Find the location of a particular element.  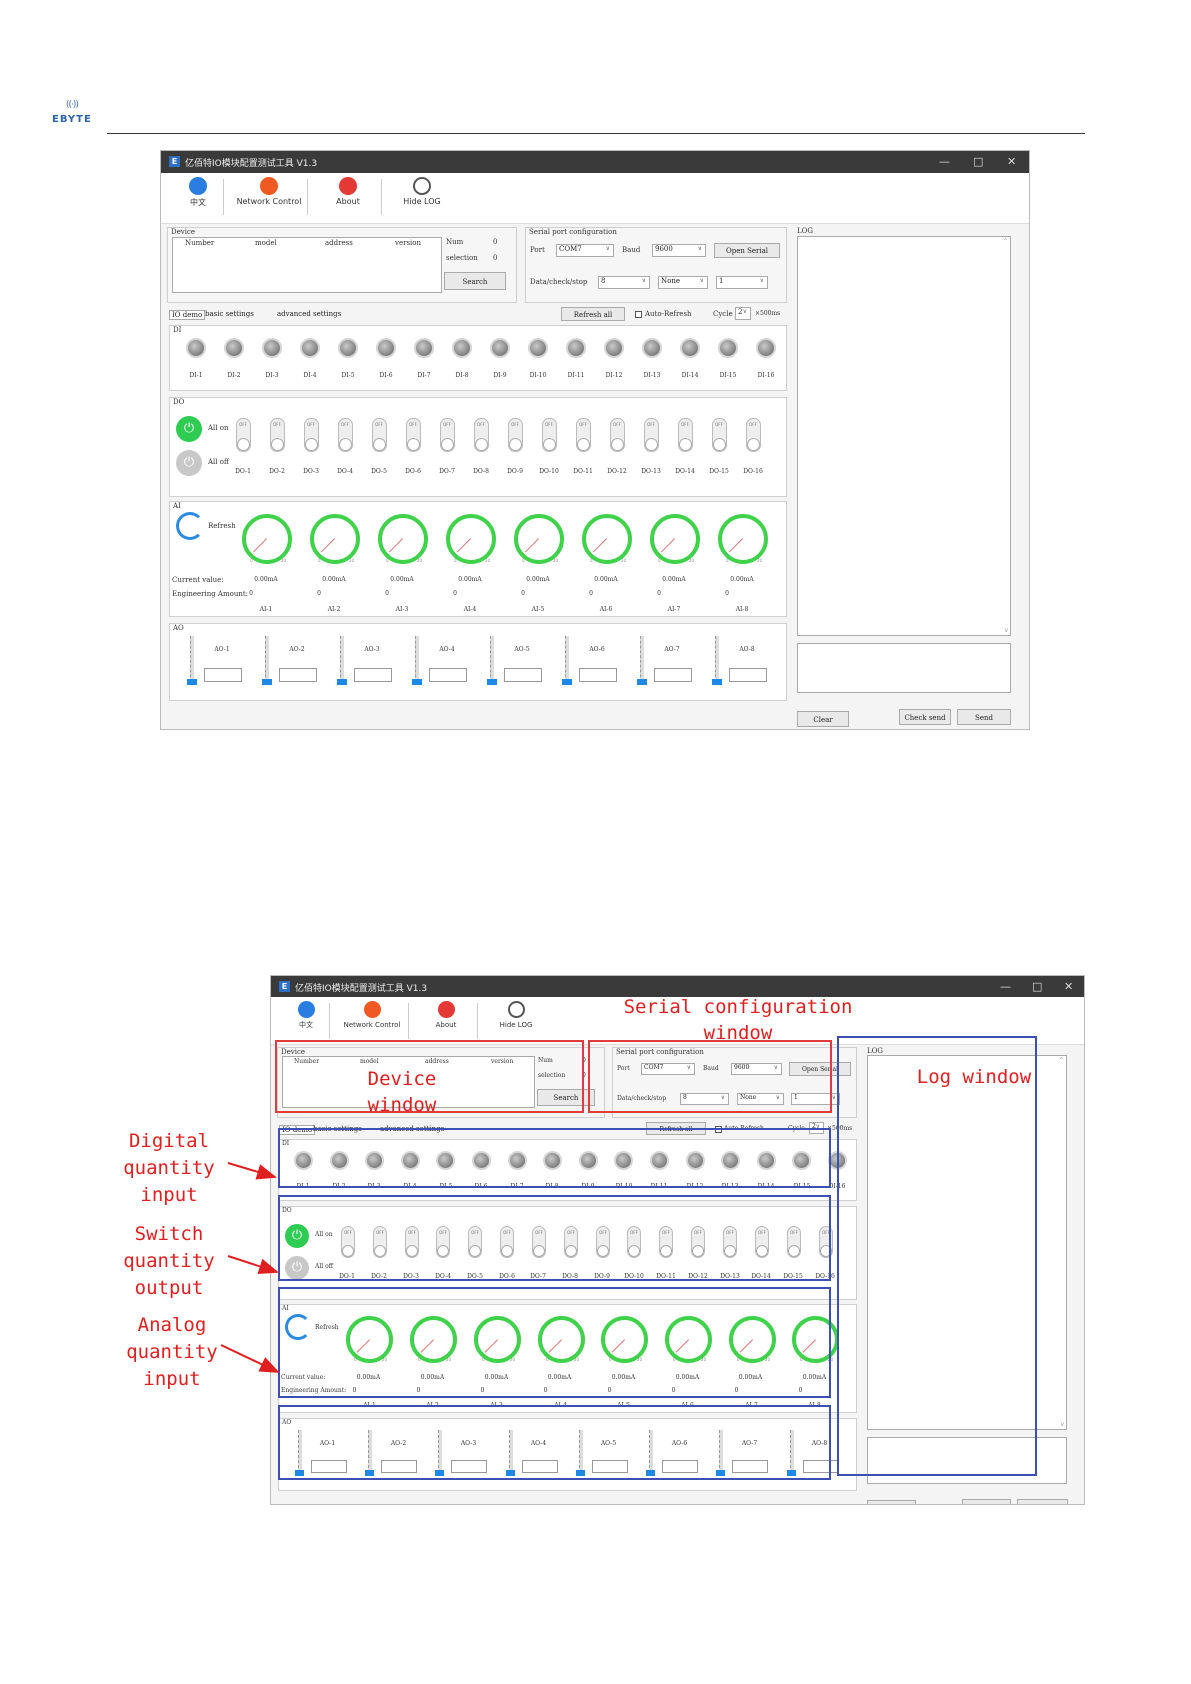

log-window-annotation: Log window is located at coordinates (974, 1077).